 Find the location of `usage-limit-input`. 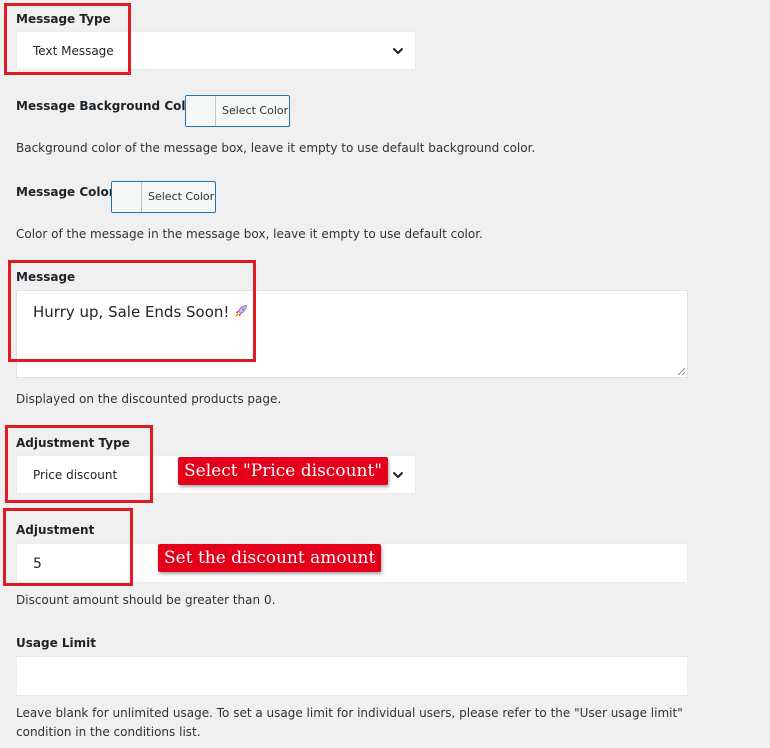

usage-limit-input is located at coordinates (352, 676).